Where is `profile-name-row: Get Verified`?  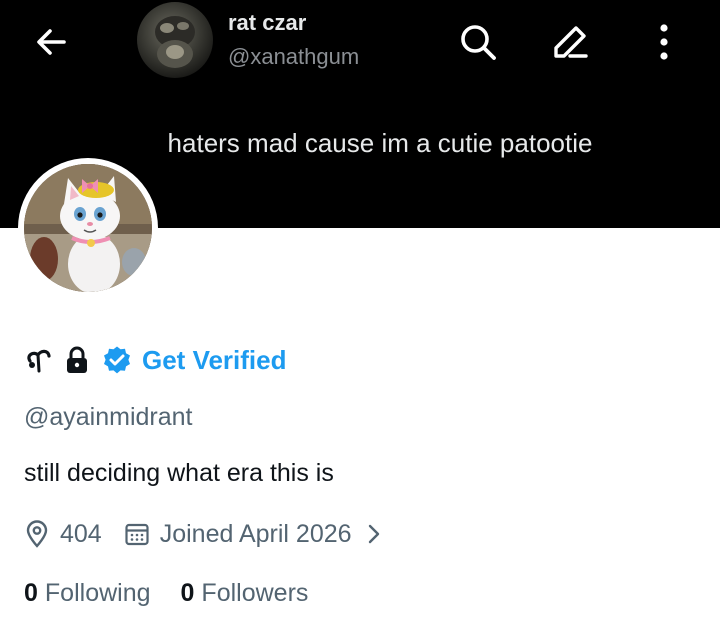 profile-name-row: Get Verified is located at coordinates (155, 360).